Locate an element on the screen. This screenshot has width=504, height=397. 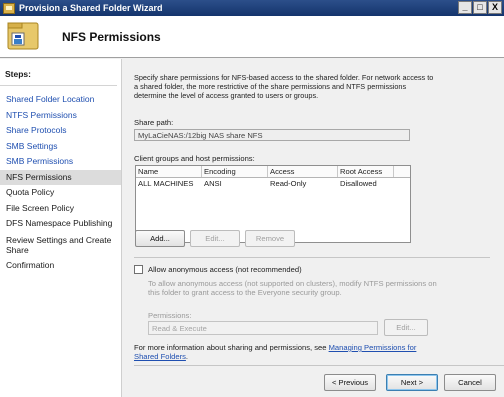
sidebar-item-share-protocols: Share Protocols is located at coordinates (60, 131).